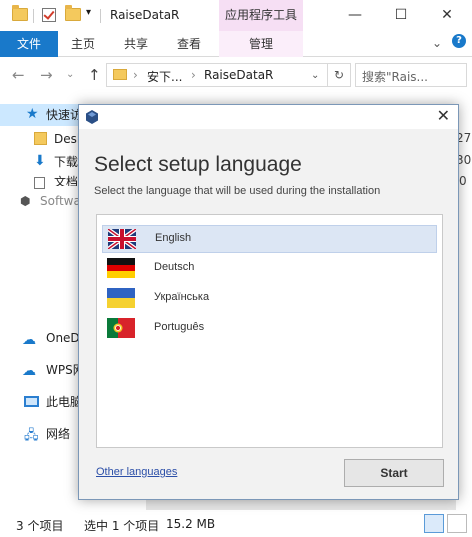 The image size is (472, 537). What do you see at coordinates (92, 117) in the screenshot?
I see `app-logo-icon` at bounding box center [92, 117].